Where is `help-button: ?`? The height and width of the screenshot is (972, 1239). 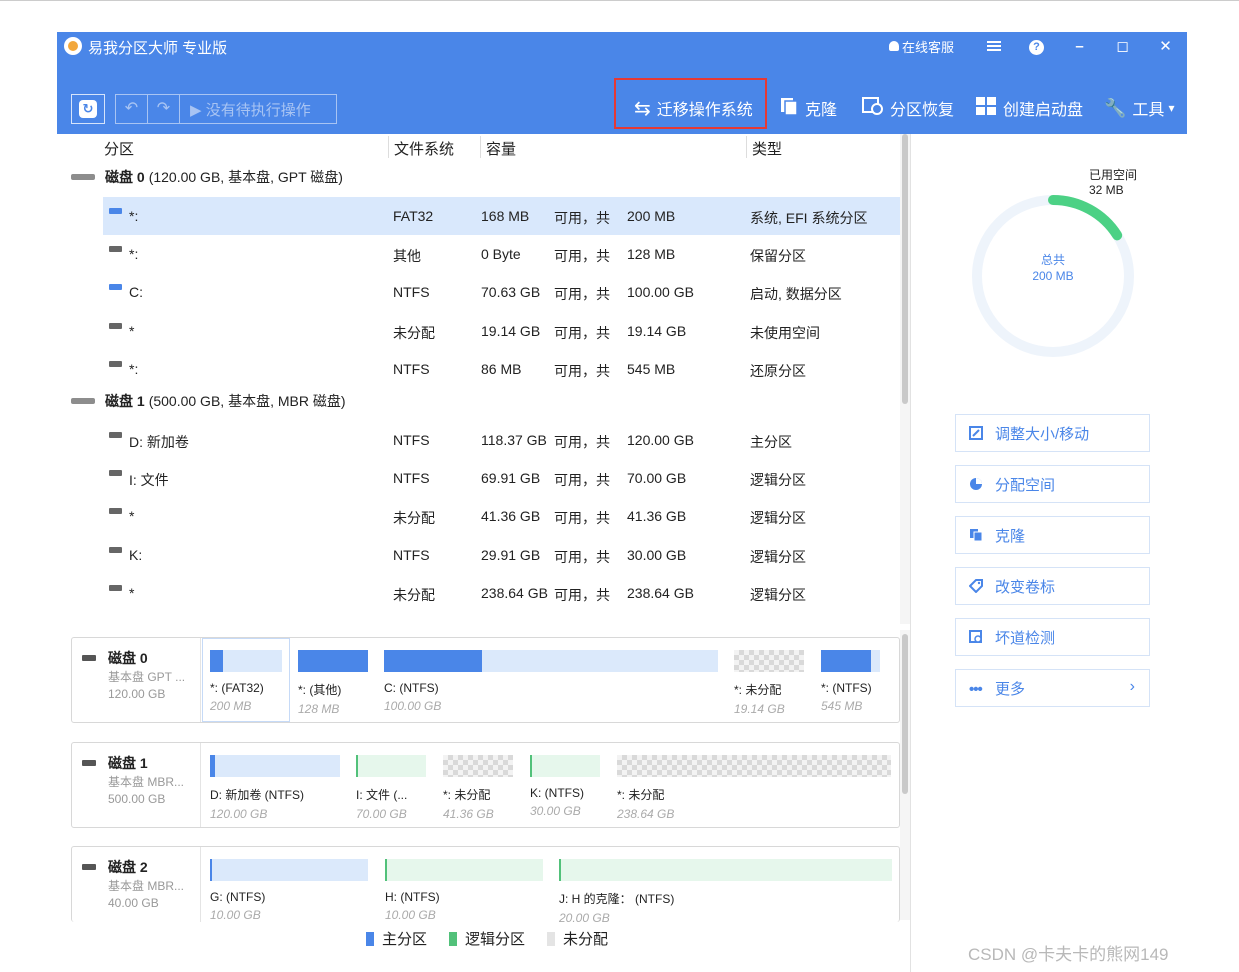 help-button: ? is located at coordinates (1036, 46).